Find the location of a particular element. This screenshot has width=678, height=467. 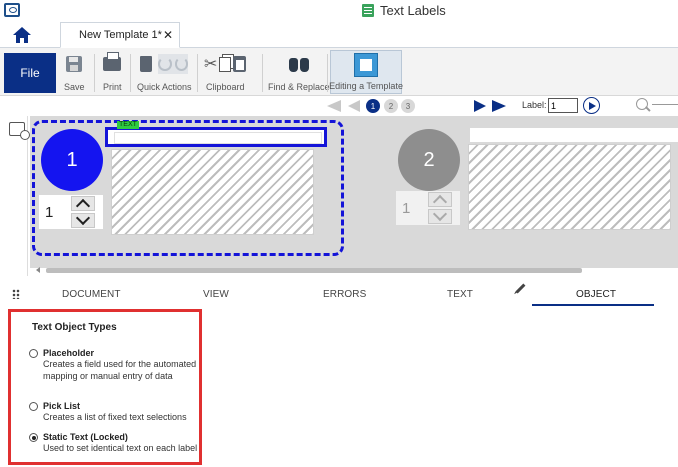

window-title-group: Text Labels is located at coordinates (404, 10).